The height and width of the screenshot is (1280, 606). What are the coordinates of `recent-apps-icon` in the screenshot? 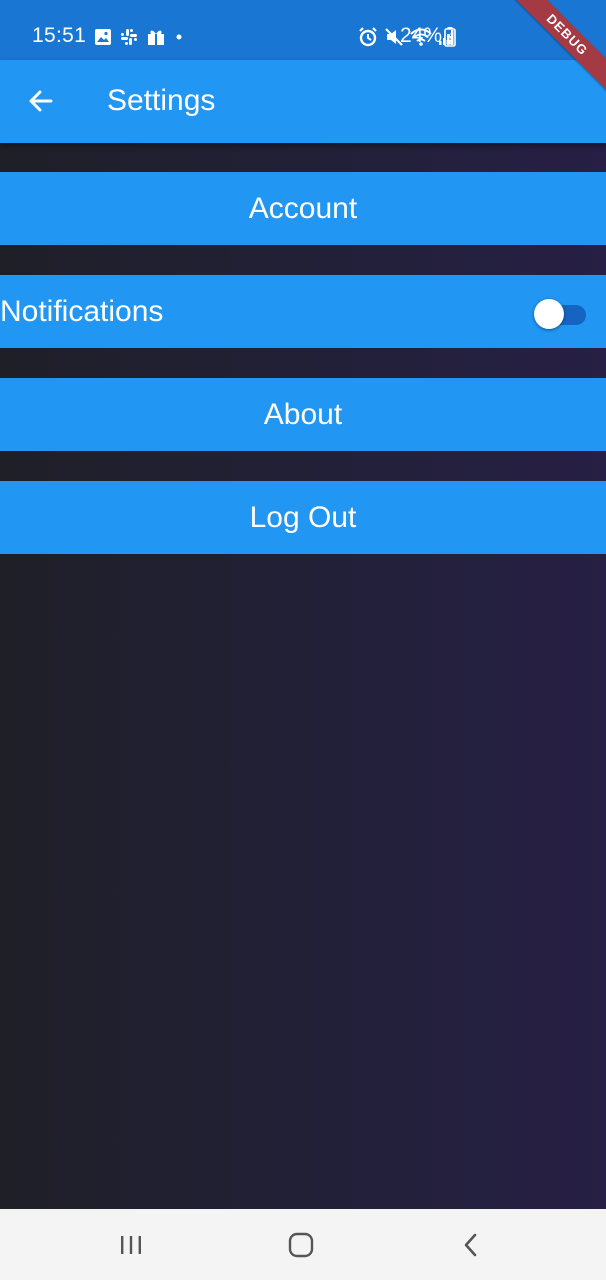 It's located at (131, 1245).